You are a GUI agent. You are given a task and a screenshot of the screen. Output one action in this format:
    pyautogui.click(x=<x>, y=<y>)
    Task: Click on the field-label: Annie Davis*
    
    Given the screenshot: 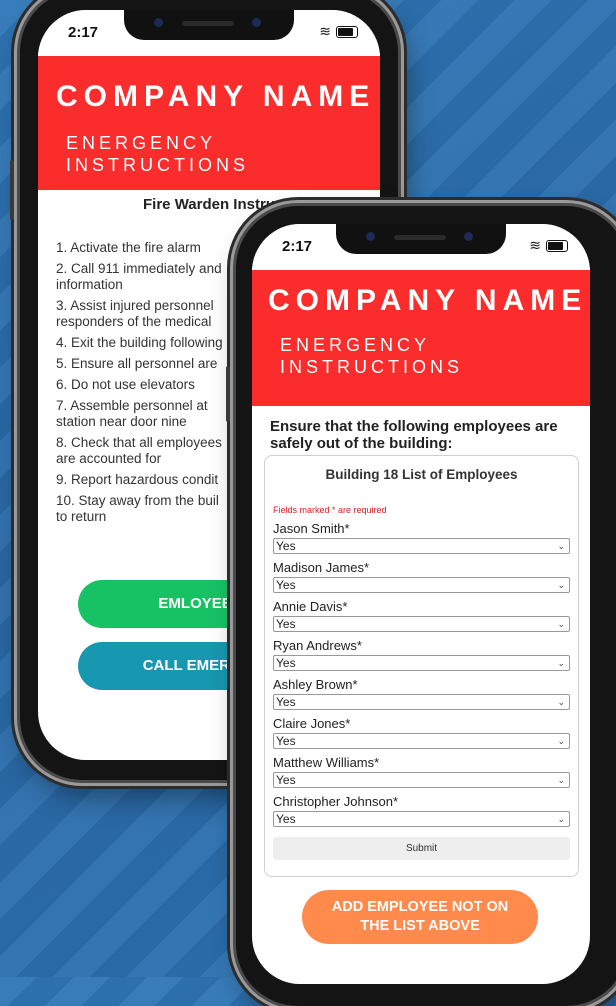 What is the action you would take?
    pyautogui.click(x=310, y=606)
    